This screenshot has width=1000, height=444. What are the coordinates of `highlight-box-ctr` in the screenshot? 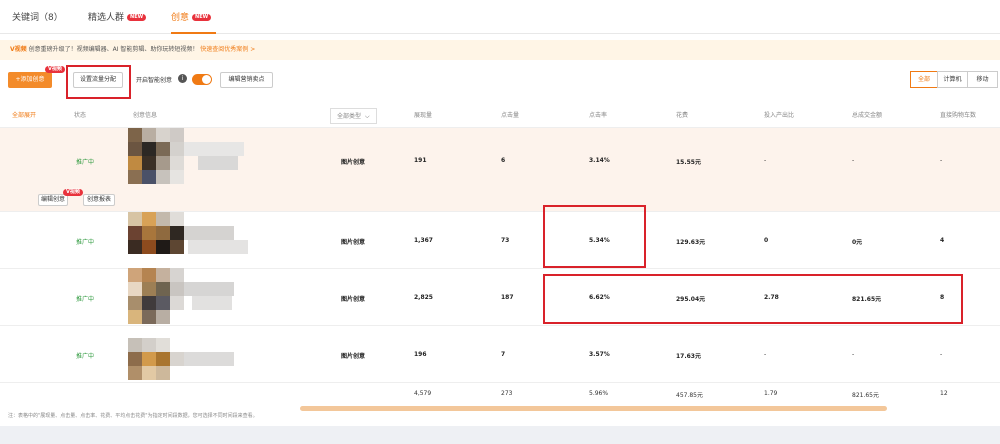 It's located at (594, 236).